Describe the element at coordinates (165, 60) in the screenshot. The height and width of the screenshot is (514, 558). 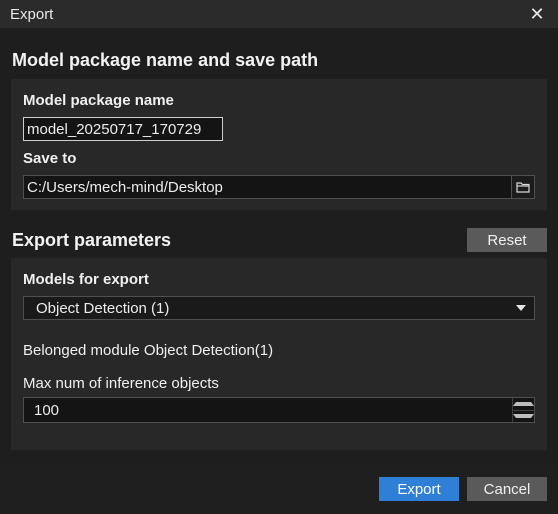
I see `package-section-title: Model package name and save path` at that location.